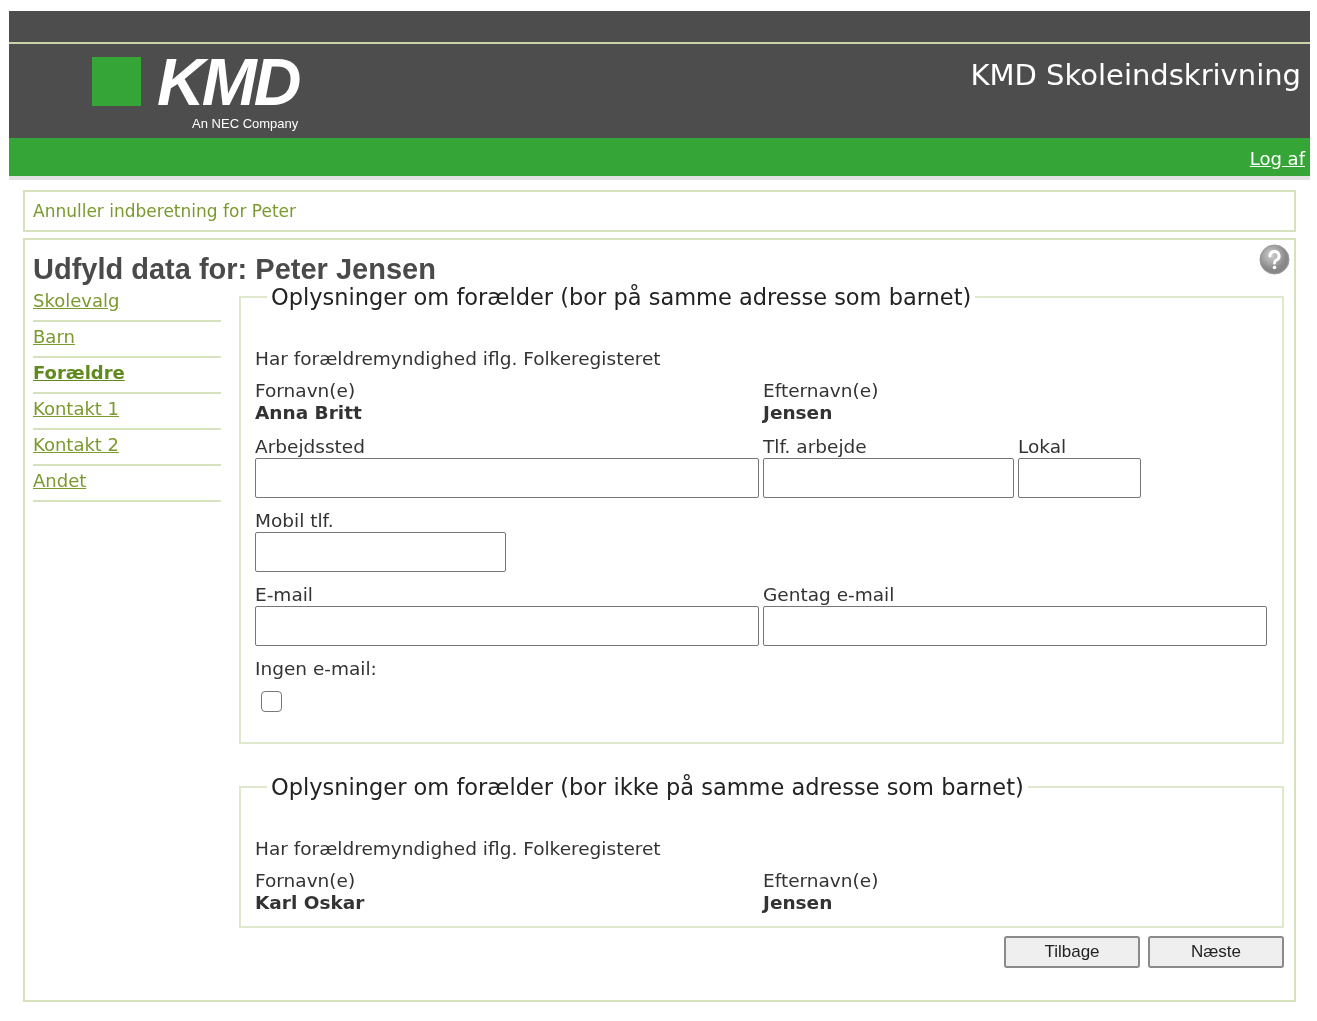 Image resolution: width=1317 pixels, height=1021 pixels. I want to click on page-heading: Udfyld data for: Peter Jensen, so click(234, 269).